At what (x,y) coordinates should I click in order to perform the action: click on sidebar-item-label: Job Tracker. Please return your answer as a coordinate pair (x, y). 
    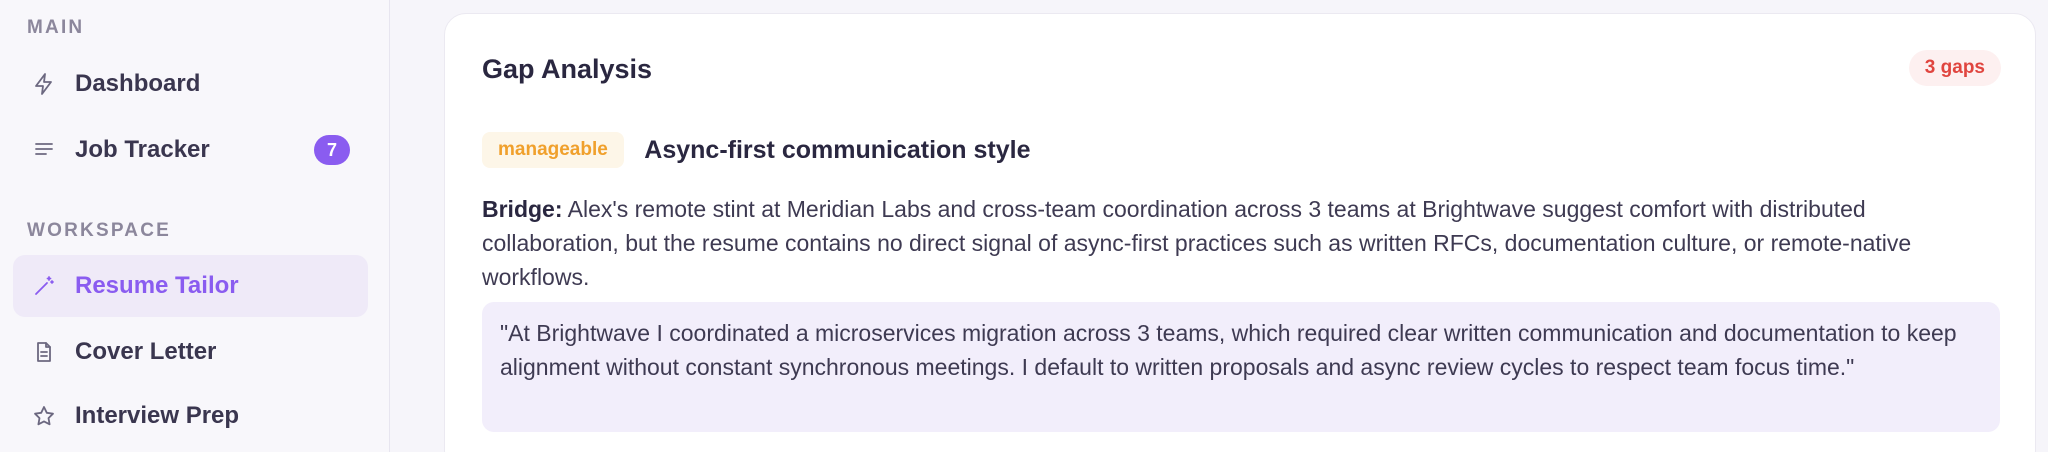
    Looking at the image, I should click on (142, 149).